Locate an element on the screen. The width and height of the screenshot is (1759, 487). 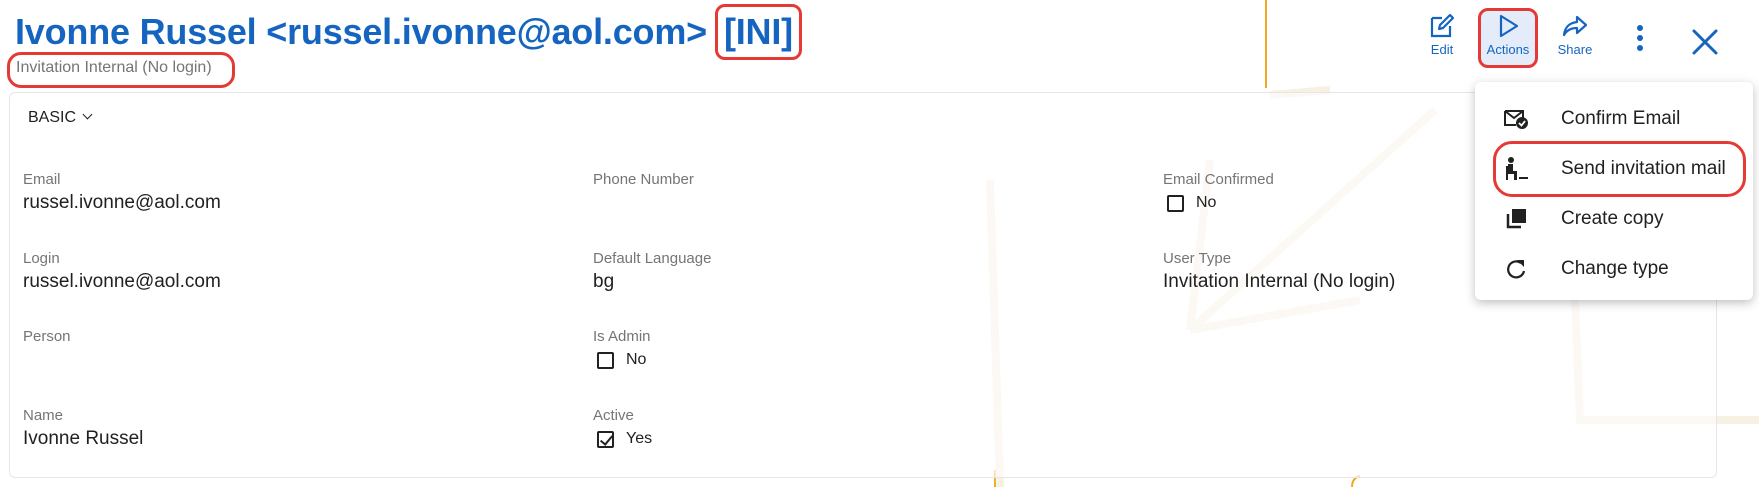
menu-item-confirm-email: Confirm Email is located at coordinates (1614, 119).